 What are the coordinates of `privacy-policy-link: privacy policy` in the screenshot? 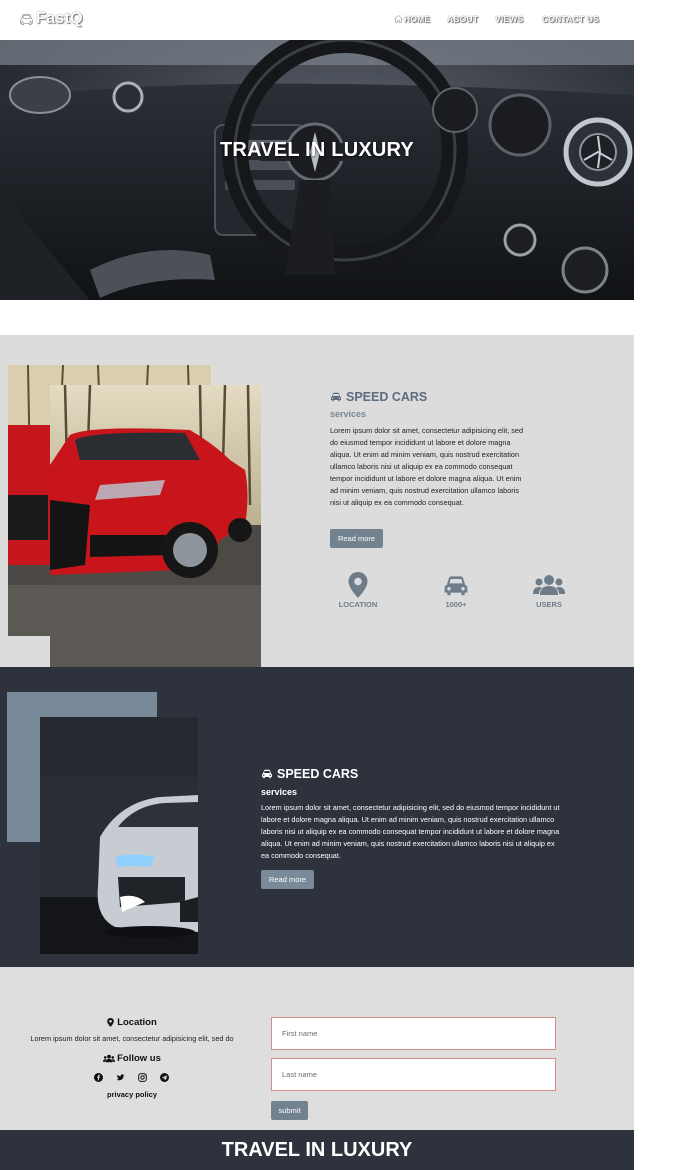 It's located at (132, 1094).